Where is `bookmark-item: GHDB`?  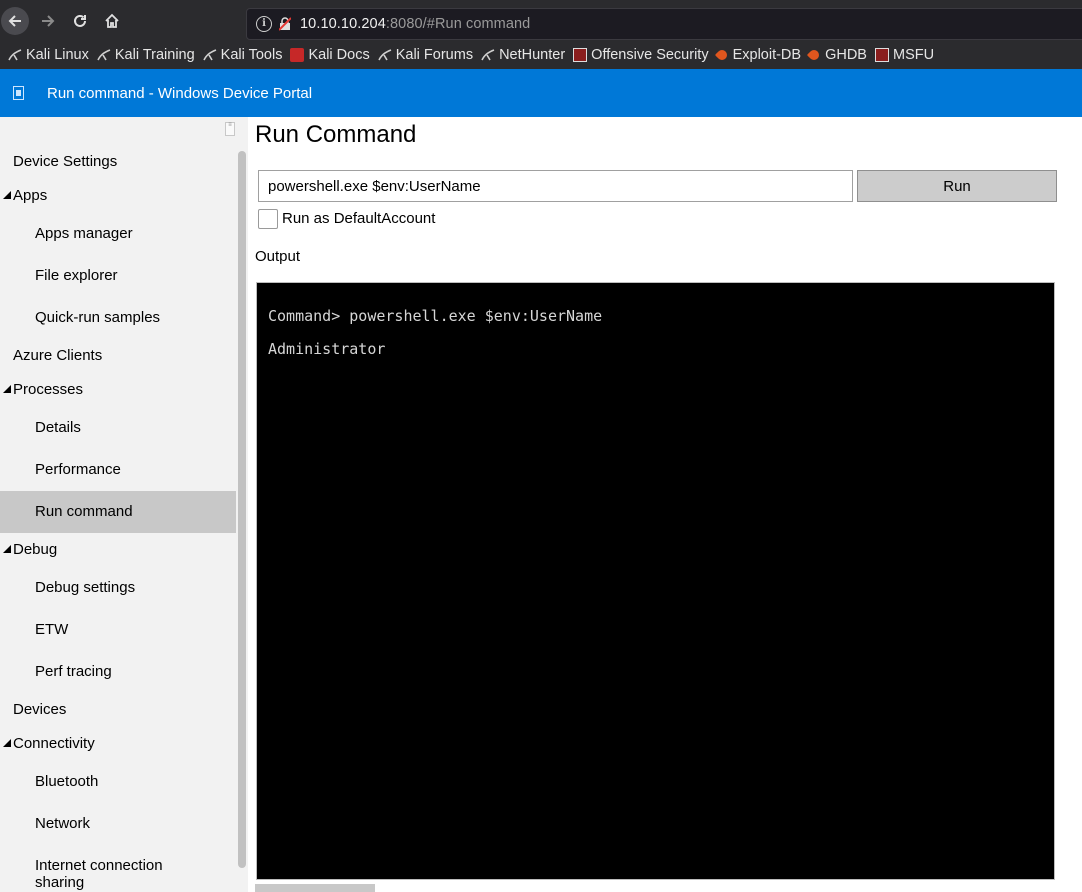
bookmark-item: GHDB is located at coordinates (837, 55).